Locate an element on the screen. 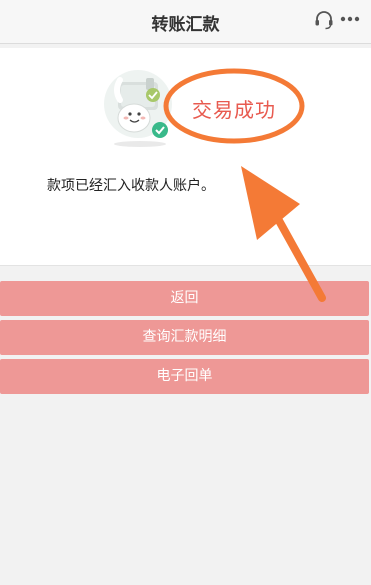  headset-icon is located at coordinates (324, 20).